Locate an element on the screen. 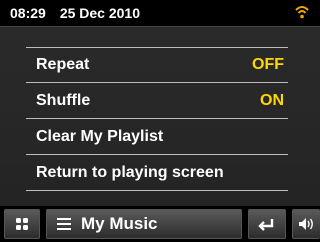  menu-title-button: My Music is located at coordinates (144, 224).